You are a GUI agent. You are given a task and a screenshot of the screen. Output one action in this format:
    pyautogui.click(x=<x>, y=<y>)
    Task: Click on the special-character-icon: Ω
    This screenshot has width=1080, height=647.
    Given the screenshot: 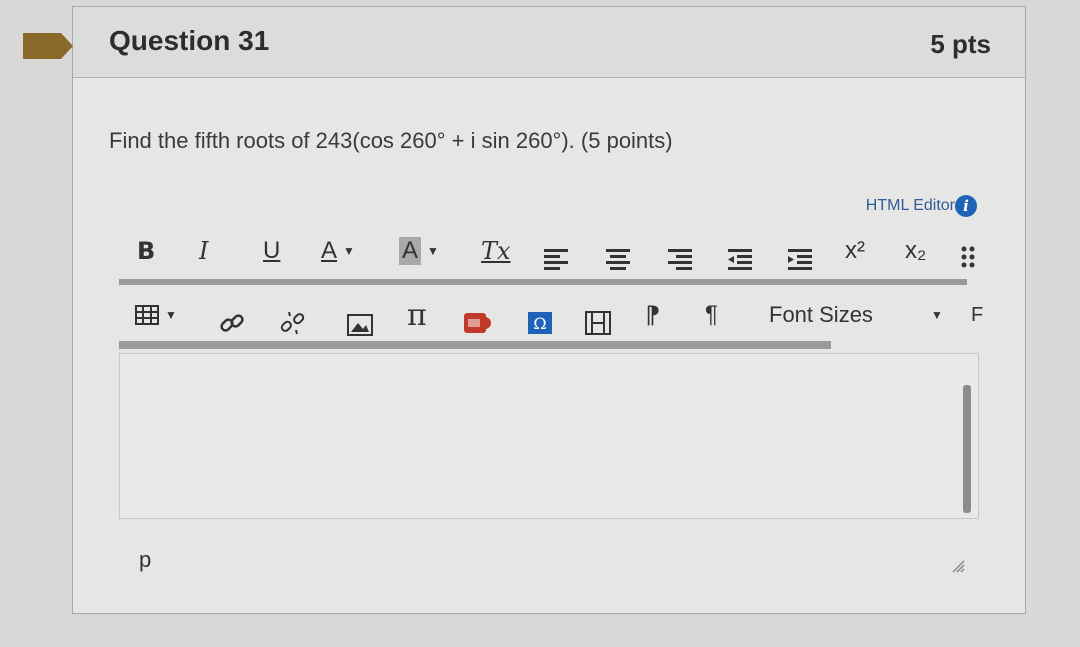 What is the action you would take?
    pyautogui.click(x=540, y=323)
    